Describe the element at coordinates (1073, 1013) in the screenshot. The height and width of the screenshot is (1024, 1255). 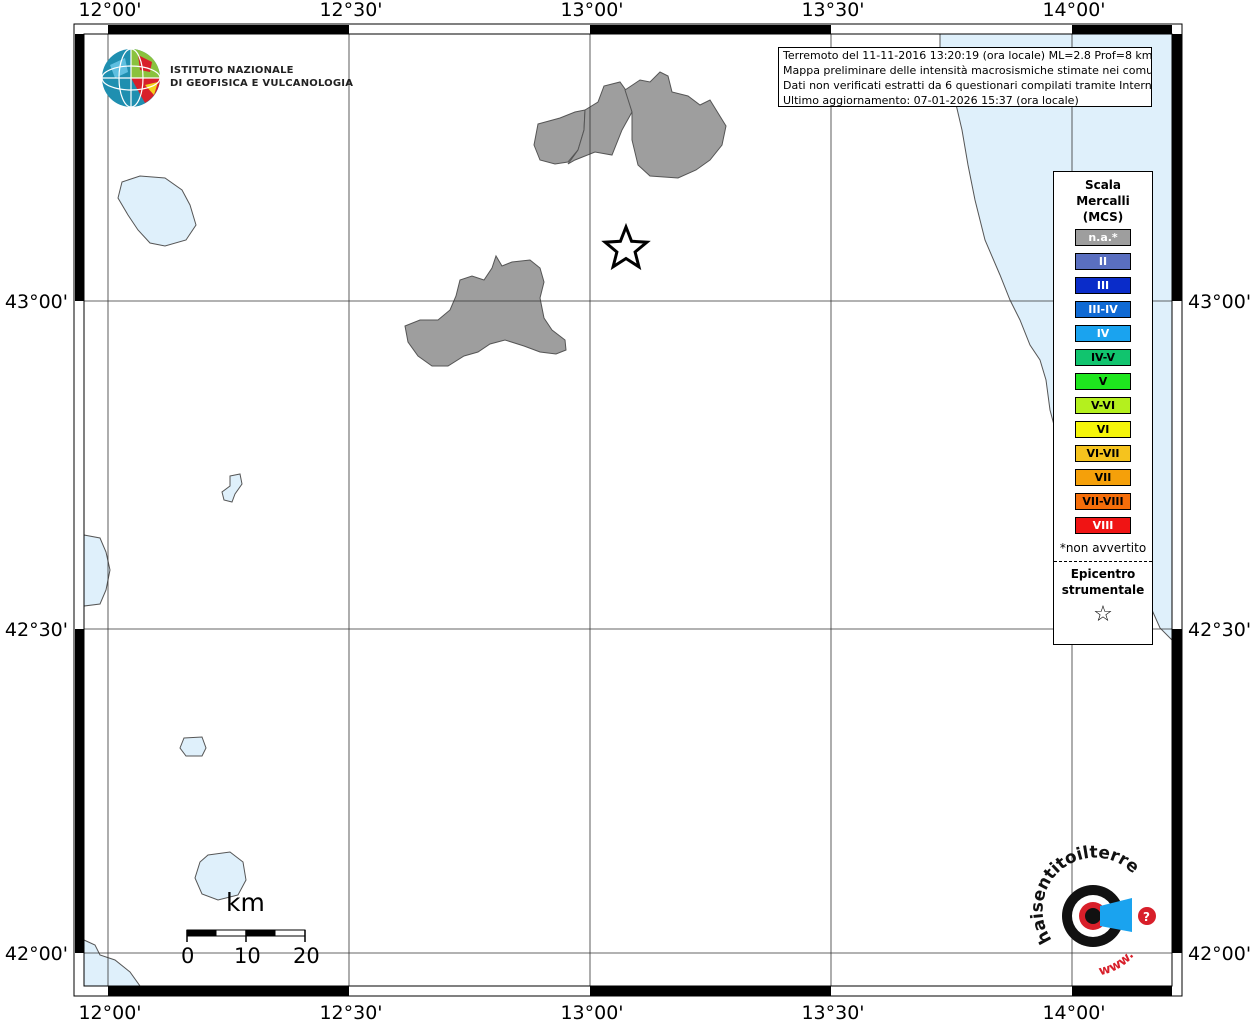
I see `tick-bottom-5: 14°00'` at that location.